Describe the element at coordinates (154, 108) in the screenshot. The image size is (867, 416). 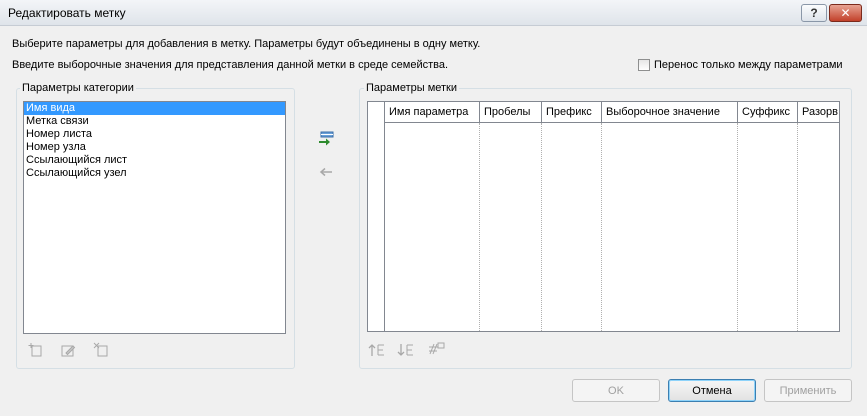
I see `list-item: Имя вида` at that location.